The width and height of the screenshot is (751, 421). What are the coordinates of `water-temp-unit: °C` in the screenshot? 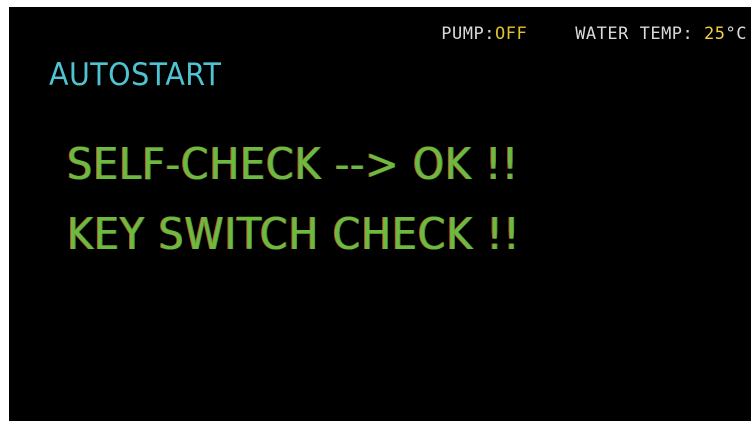 It's located at (736, 34).